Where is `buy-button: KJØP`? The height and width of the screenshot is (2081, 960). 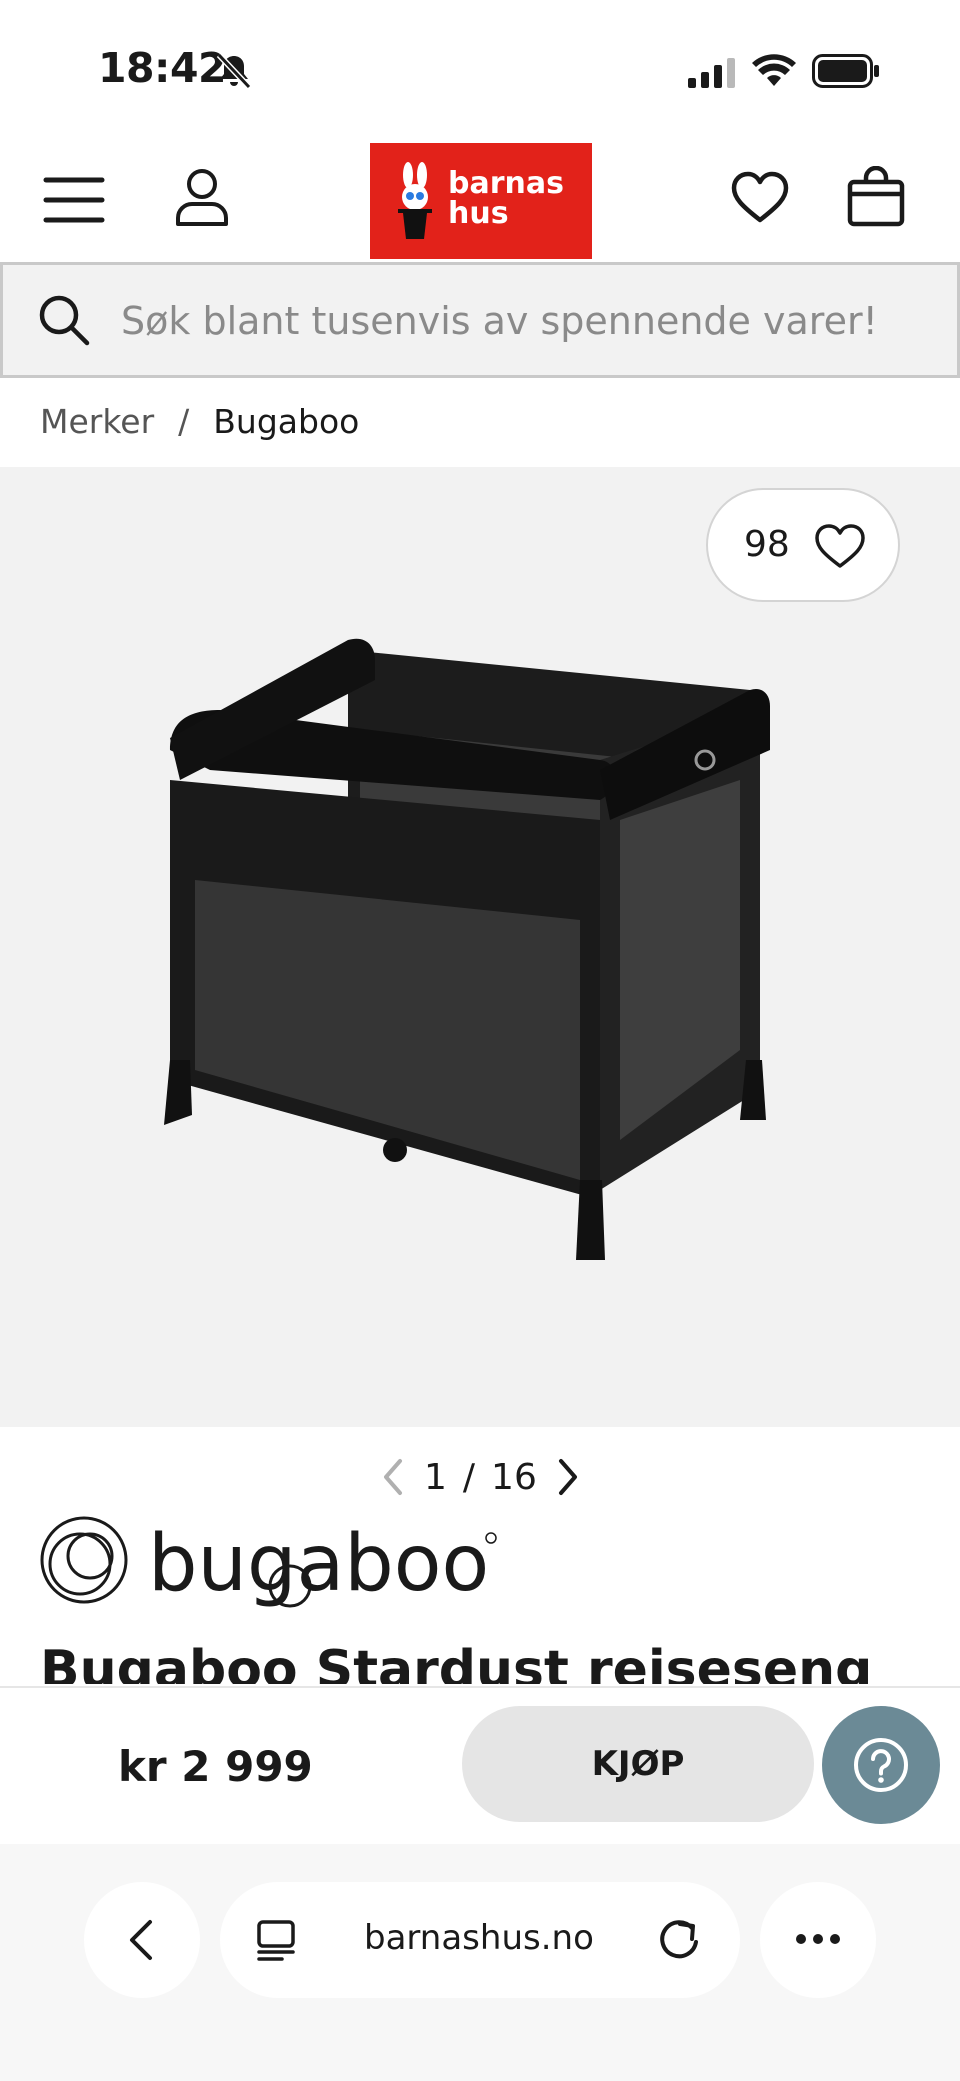 buy-button: KJØP is located at coordinates (638, 1764).